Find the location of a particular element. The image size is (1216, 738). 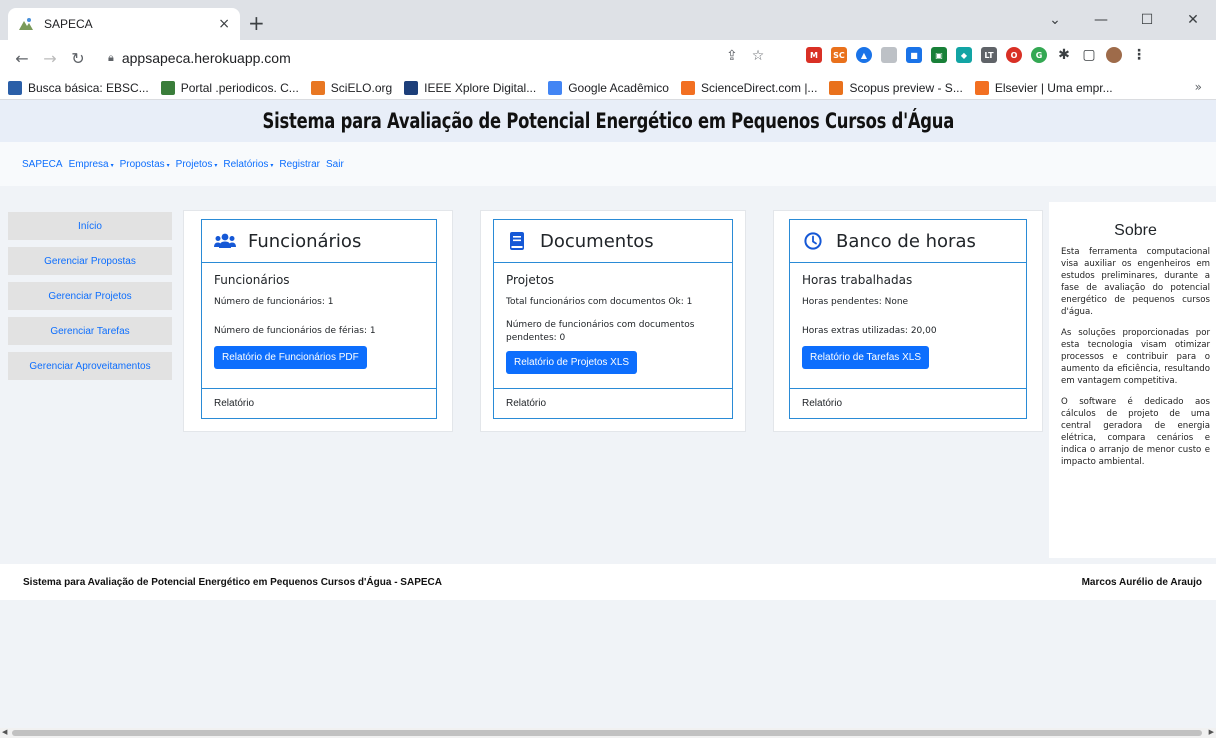

bookmark-star-icon: ☆ is located at coordinates (758, 56).